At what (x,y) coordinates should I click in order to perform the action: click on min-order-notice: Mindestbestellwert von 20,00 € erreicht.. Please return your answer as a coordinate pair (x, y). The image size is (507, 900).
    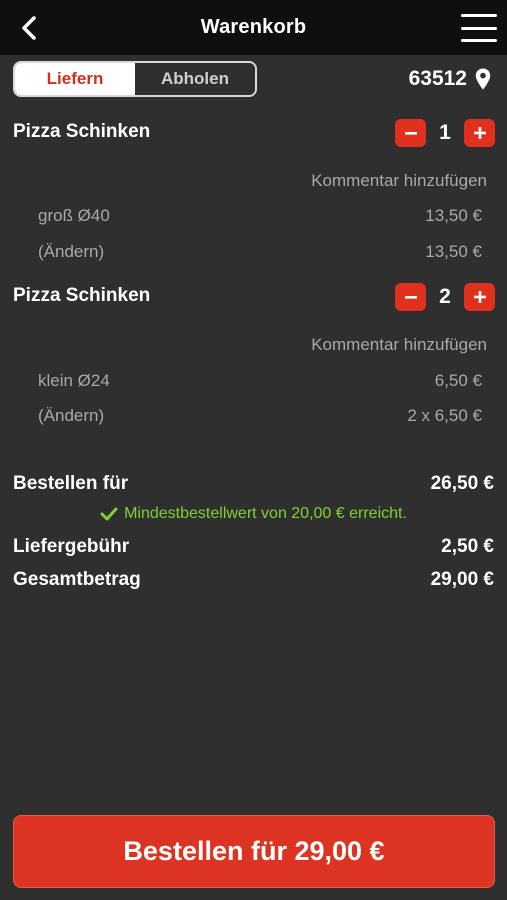
    Looking at the image, I should click on (253, 514).